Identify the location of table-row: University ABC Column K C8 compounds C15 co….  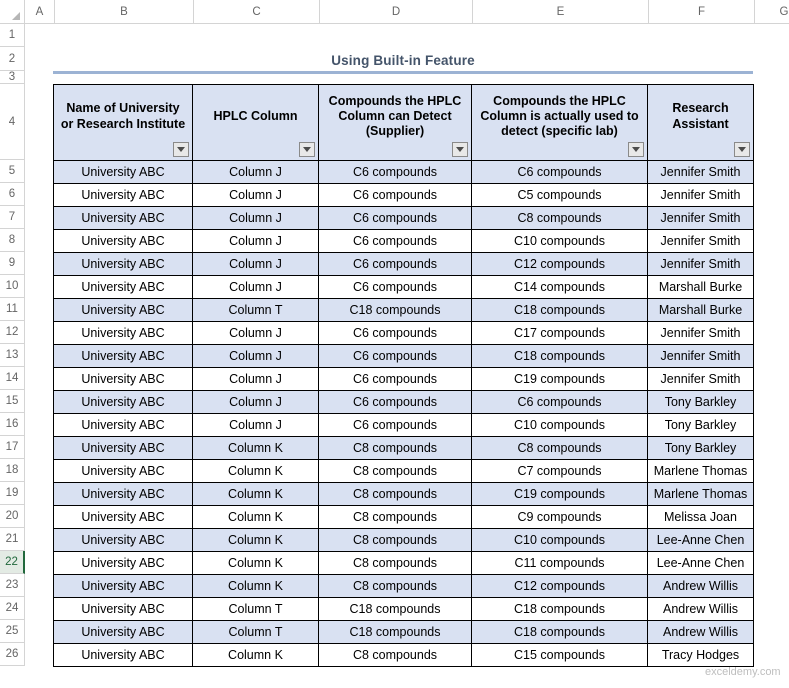
(403, 655).